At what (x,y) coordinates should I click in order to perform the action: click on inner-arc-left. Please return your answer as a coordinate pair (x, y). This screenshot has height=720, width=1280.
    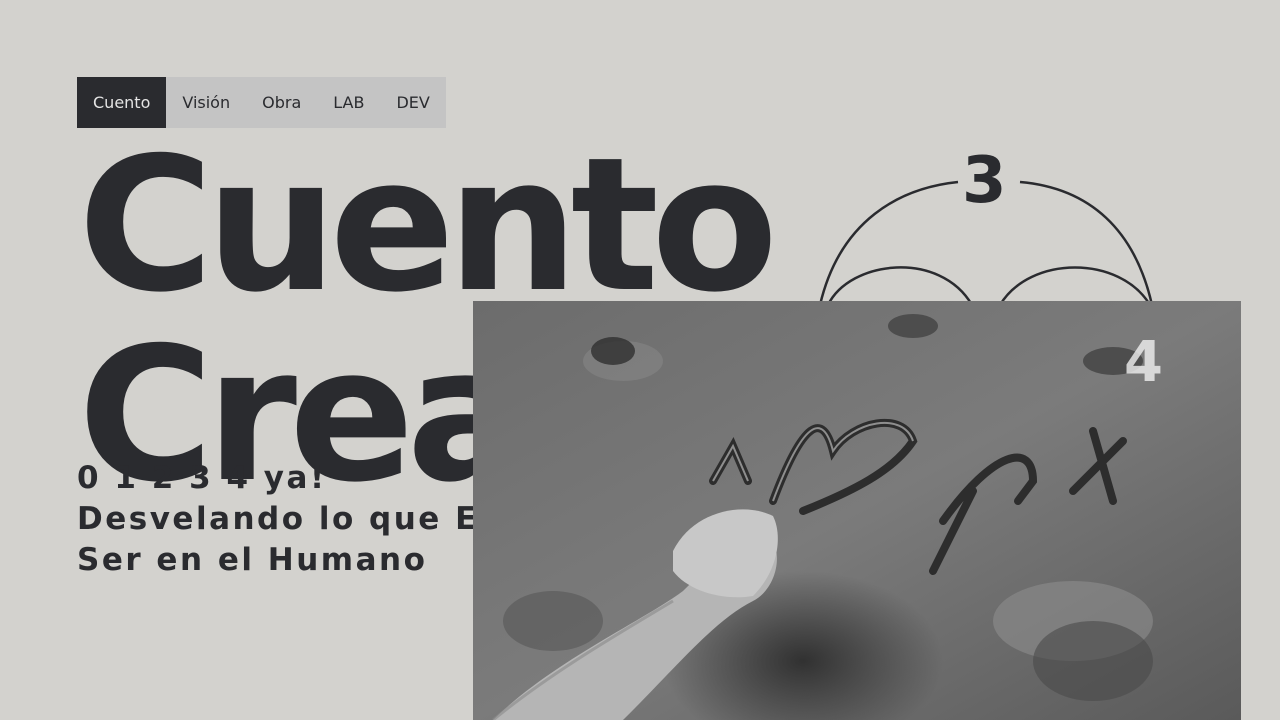
    Looking at the image, I should click on (900, 286).